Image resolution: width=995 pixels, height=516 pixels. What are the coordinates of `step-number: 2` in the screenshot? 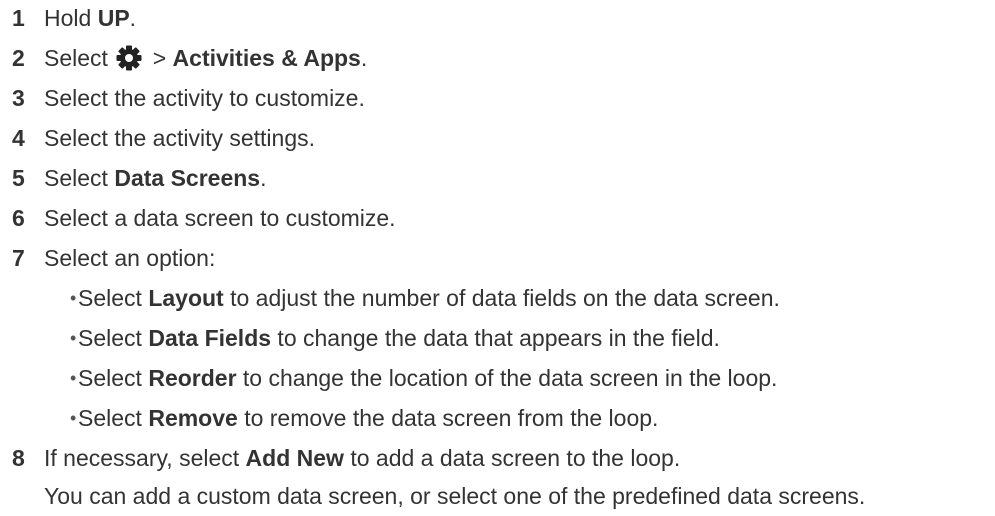 It's located at (18, 58).